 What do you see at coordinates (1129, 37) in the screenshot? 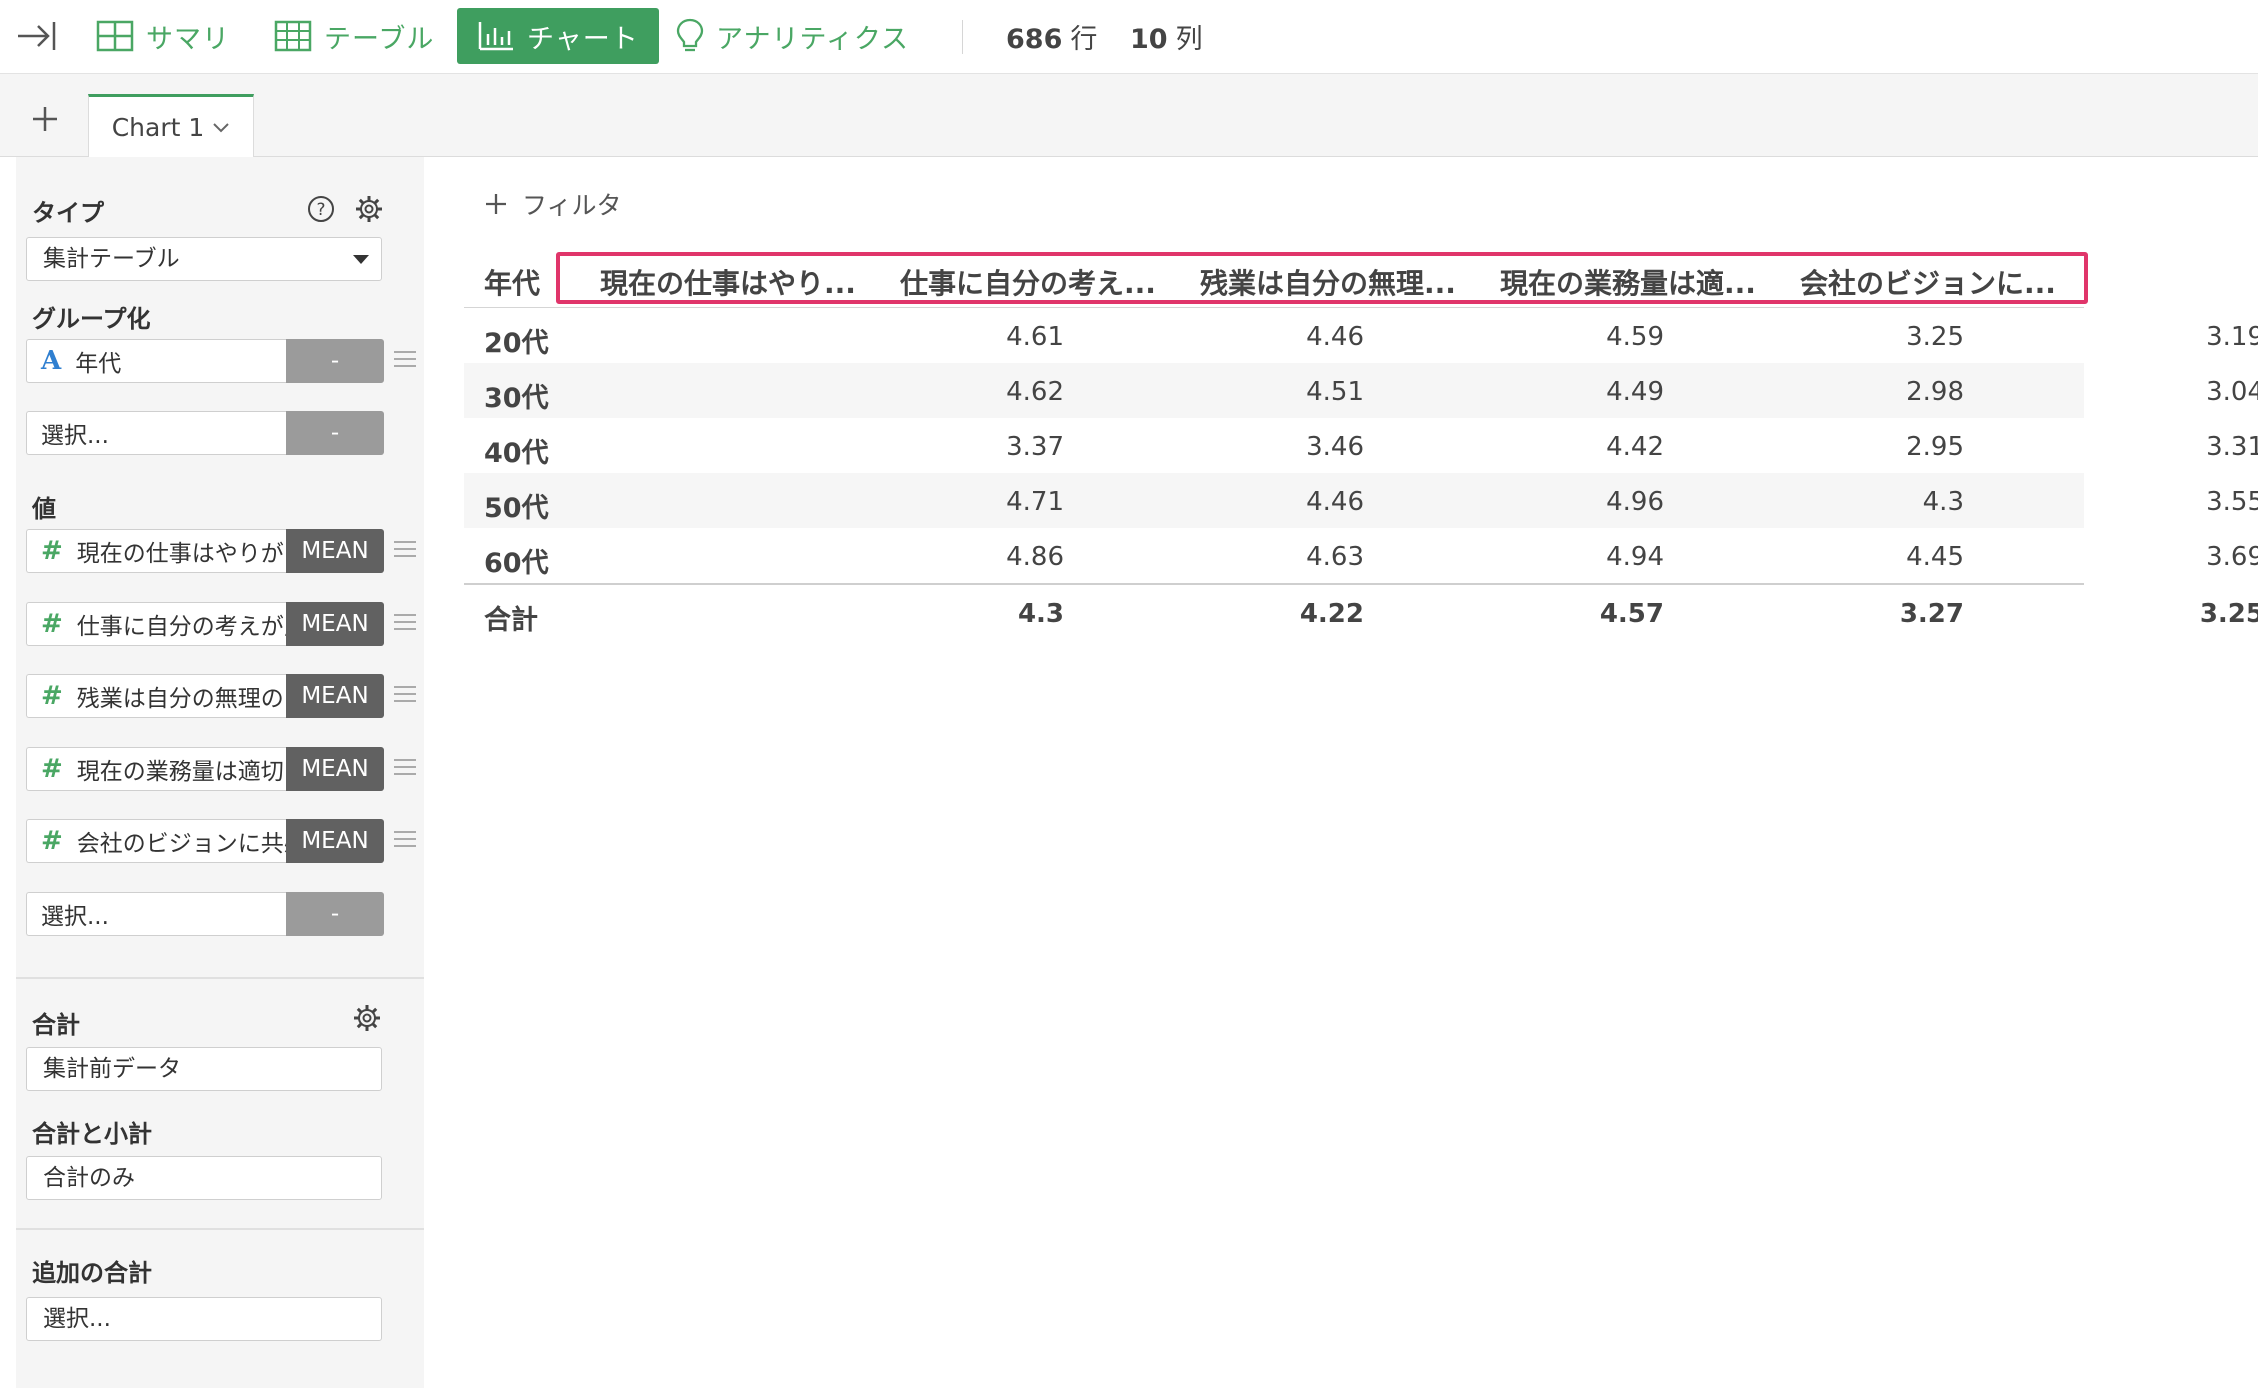
I see `top-toolbar: サマリ テーブル チャート アナリティクス 686 行 10 列` at bounding box center [1129, 37].